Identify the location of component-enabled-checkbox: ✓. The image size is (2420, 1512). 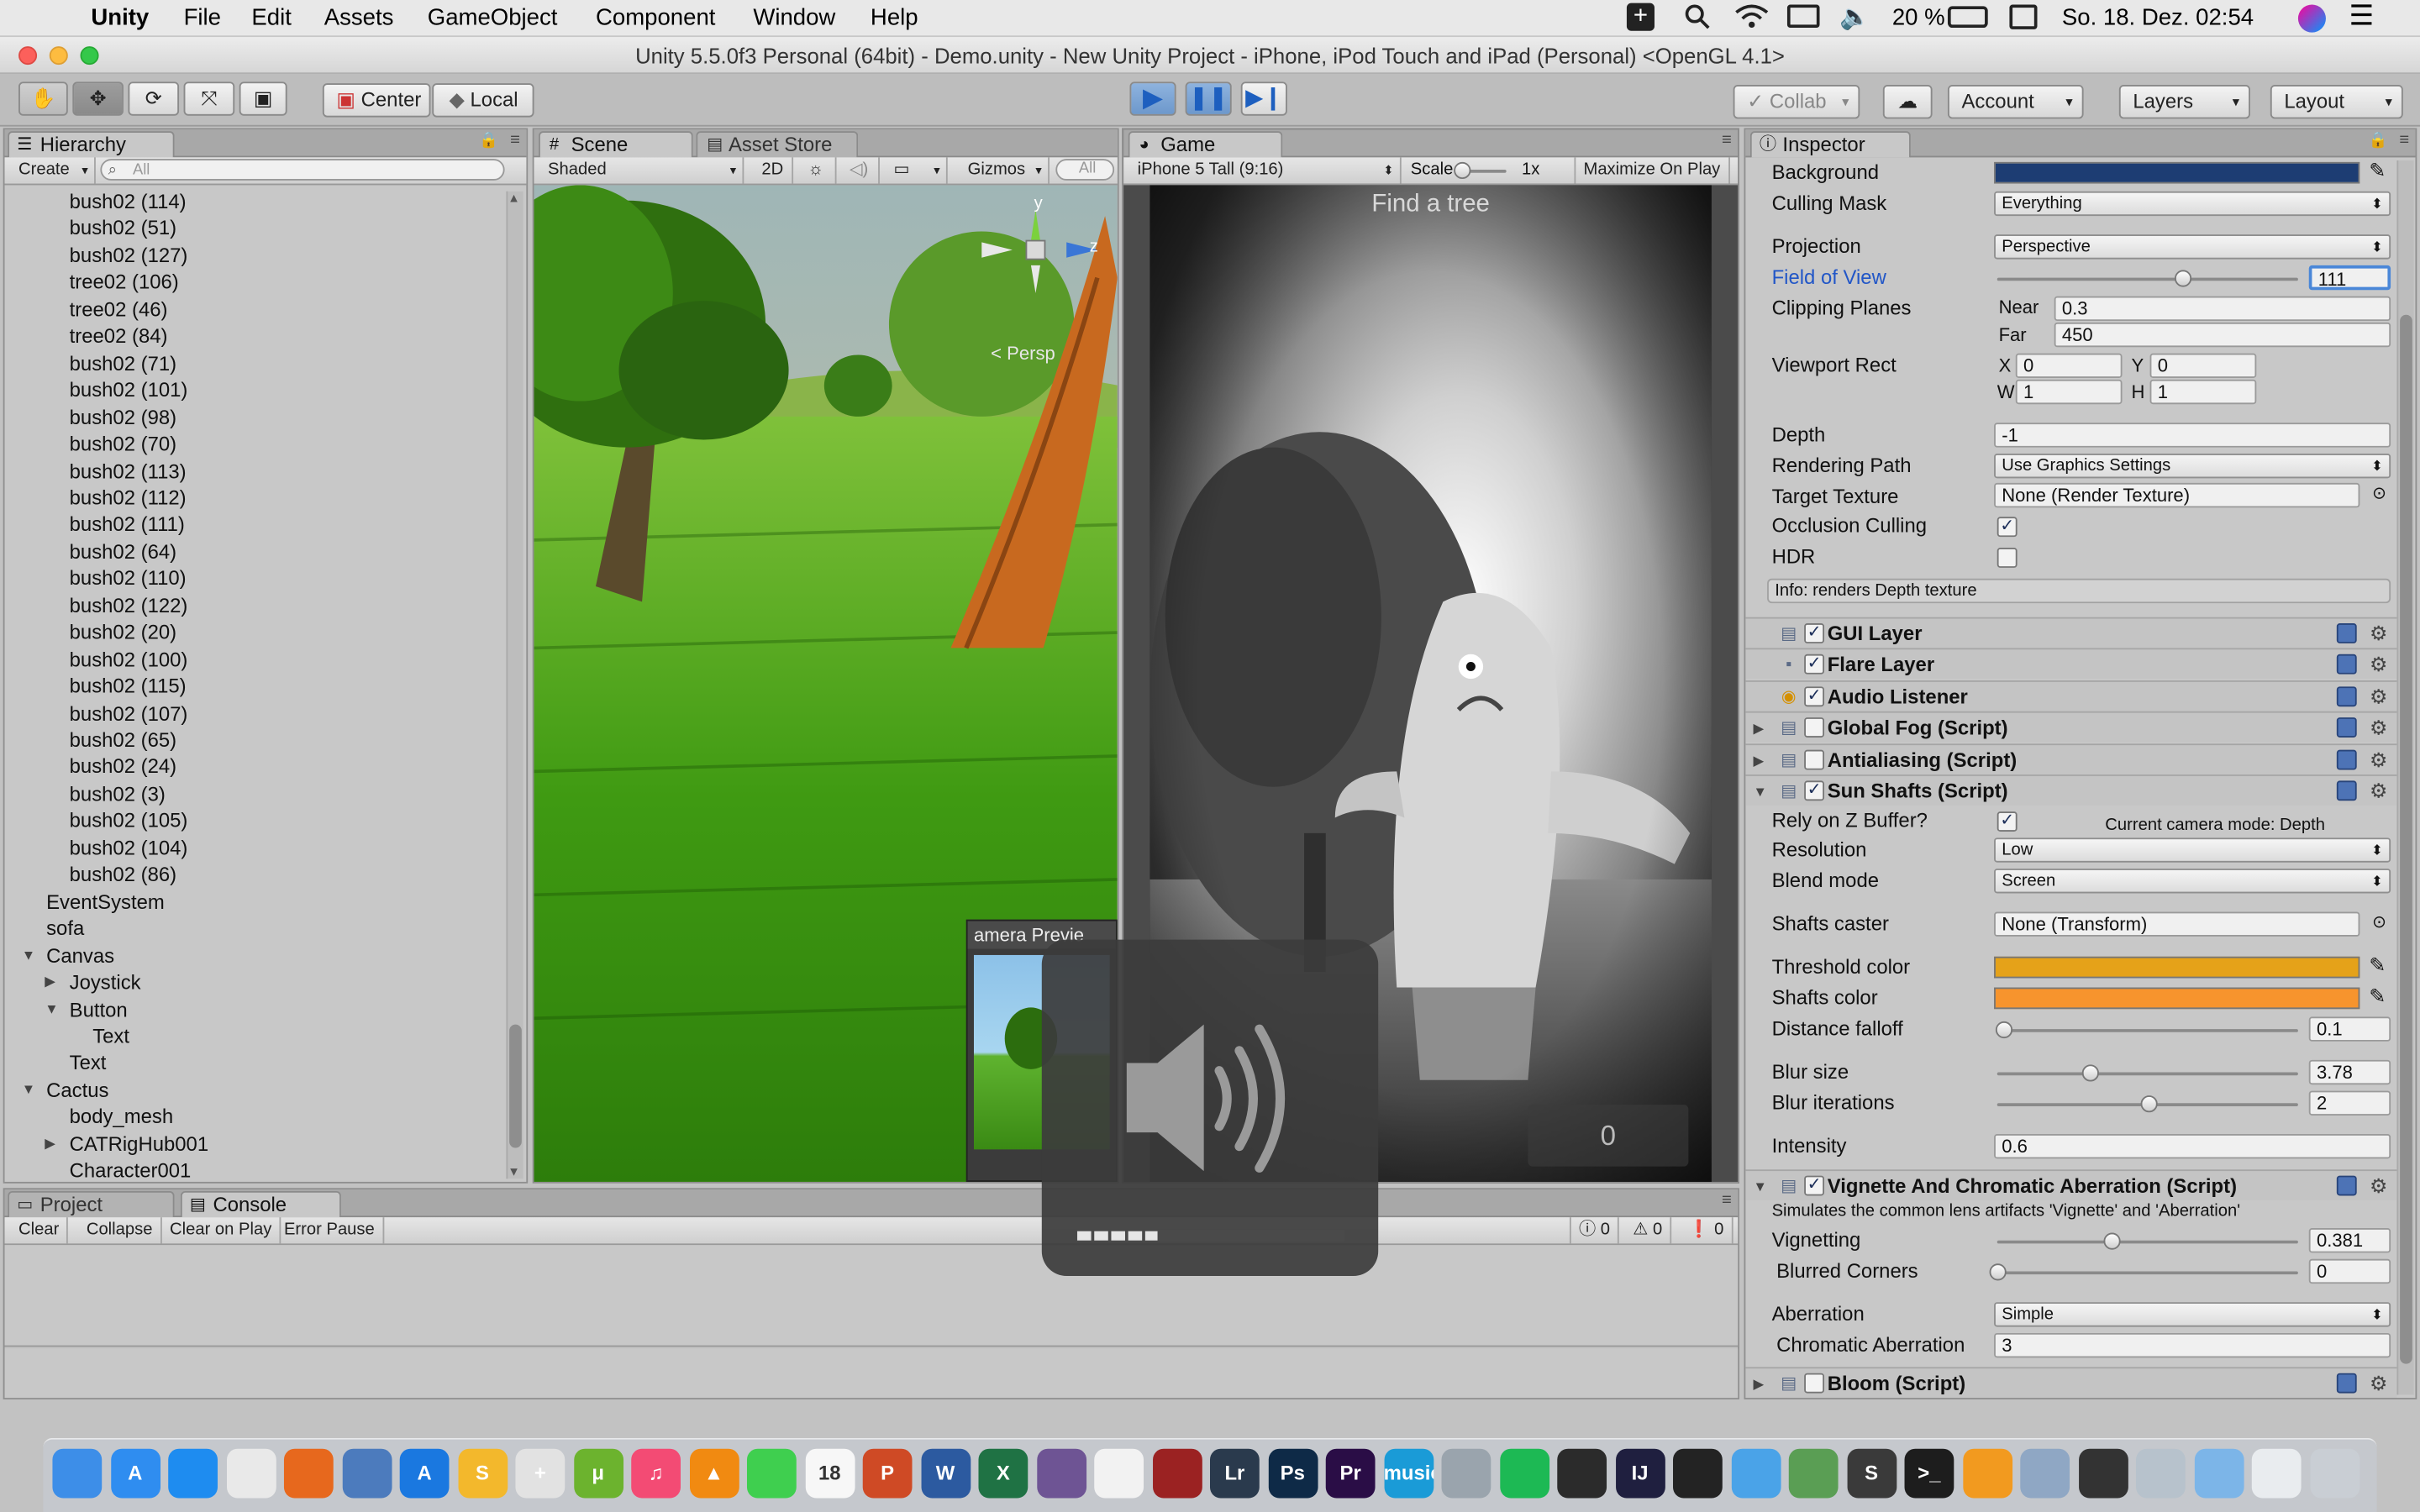
(1814, 633).